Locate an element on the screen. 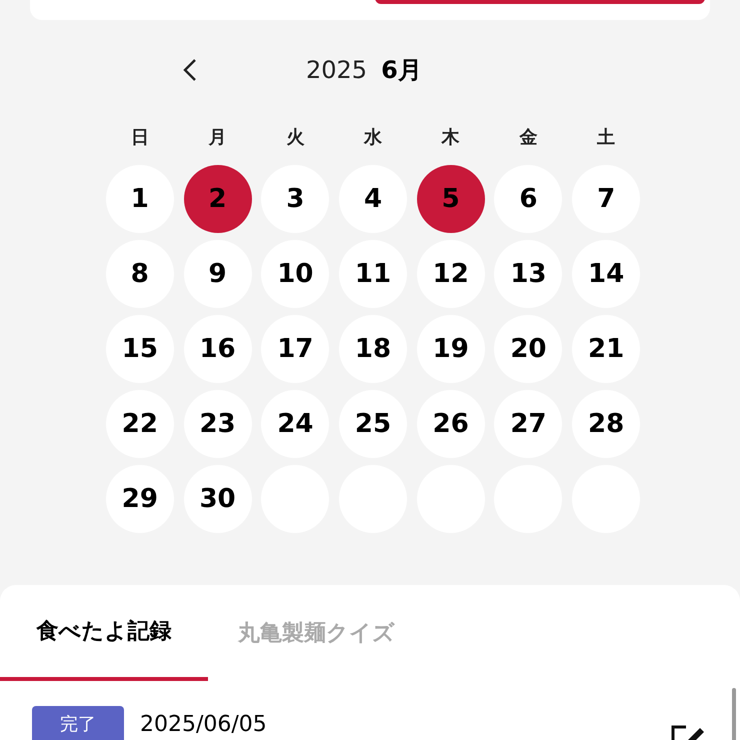  weekday-label: 金 is located at coordinates (528, 138).